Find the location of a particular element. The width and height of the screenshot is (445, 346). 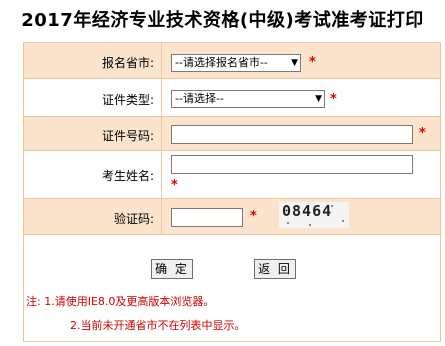

name-required-mark: * is located at coordinates (174, 185).